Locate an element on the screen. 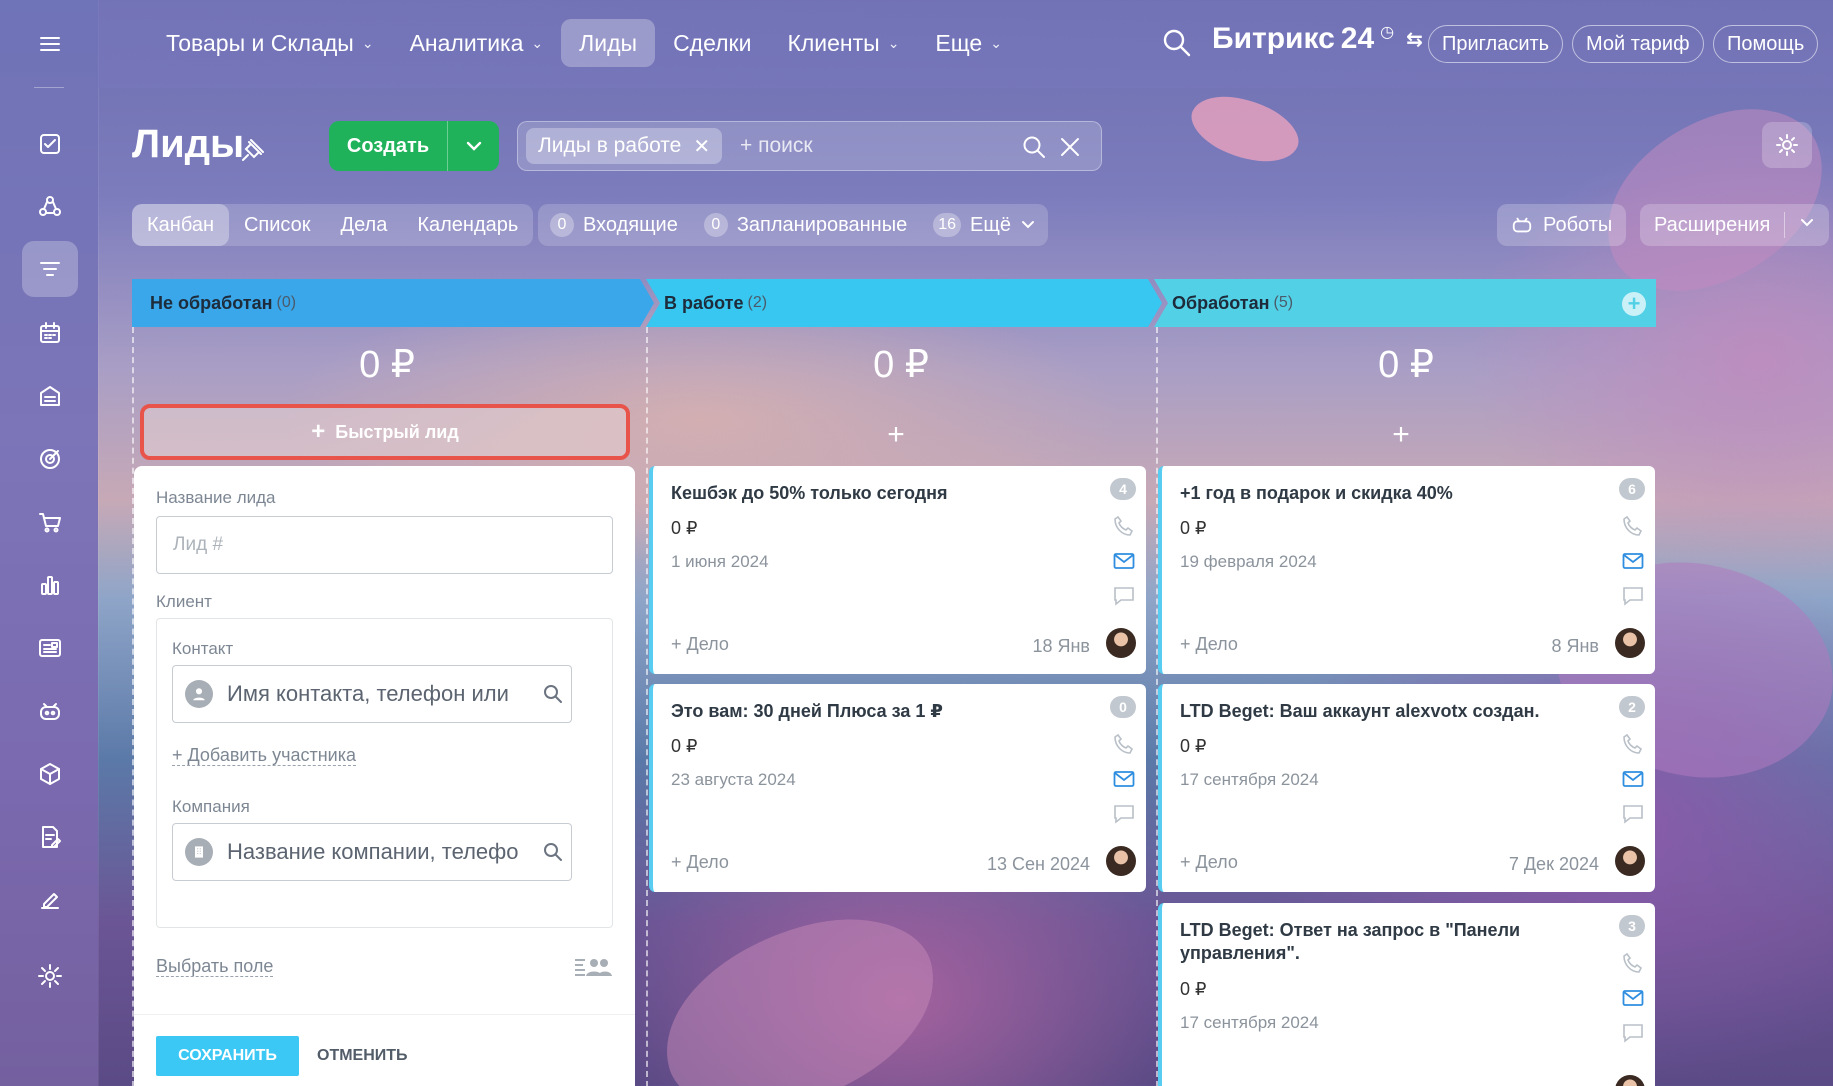 The width and height of the screenshot is (1833, 1086). crm-icon is located at coordinates (50, 269).